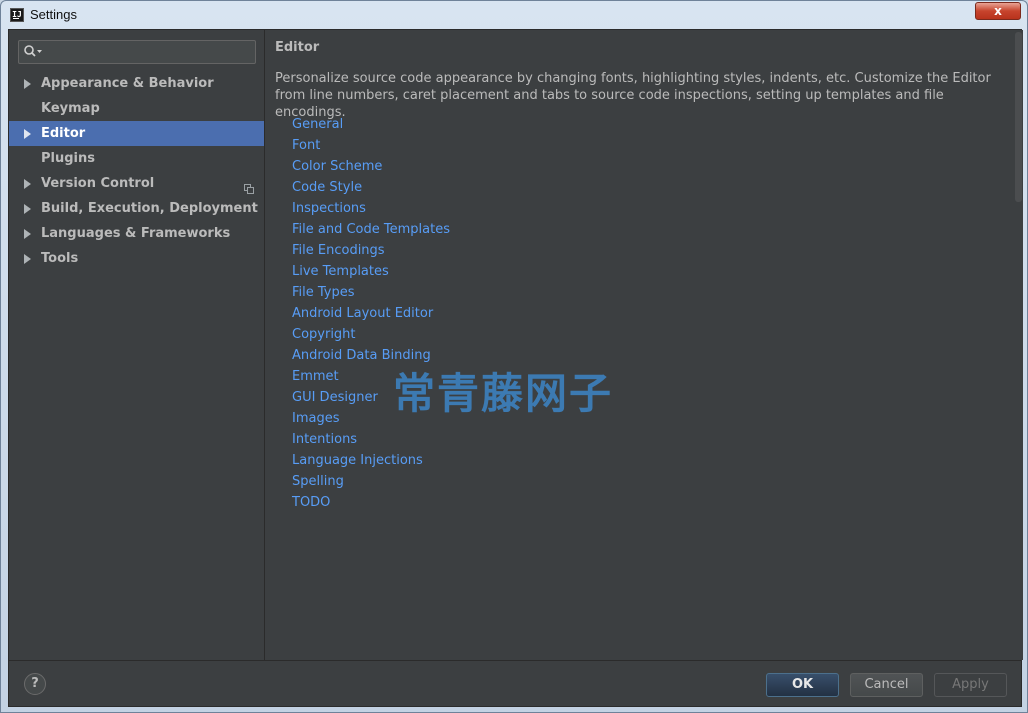  I want to click on sidebar-item-appearance-behavior: Appearance & Behavior, so click(136, 83).